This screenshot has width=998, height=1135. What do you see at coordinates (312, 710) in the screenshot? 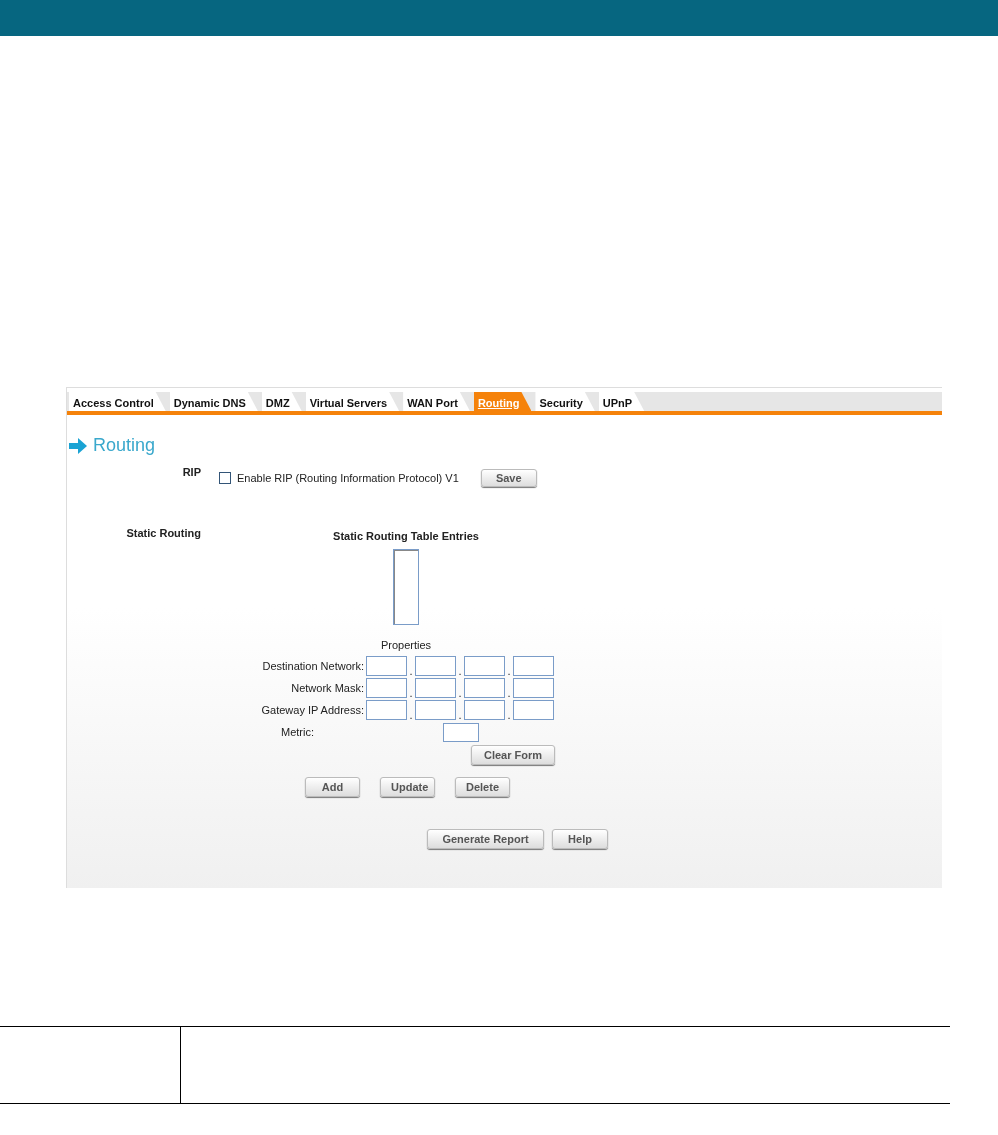
I see `field-label: Gateway IP Address:` at bounding box center [312, 710].